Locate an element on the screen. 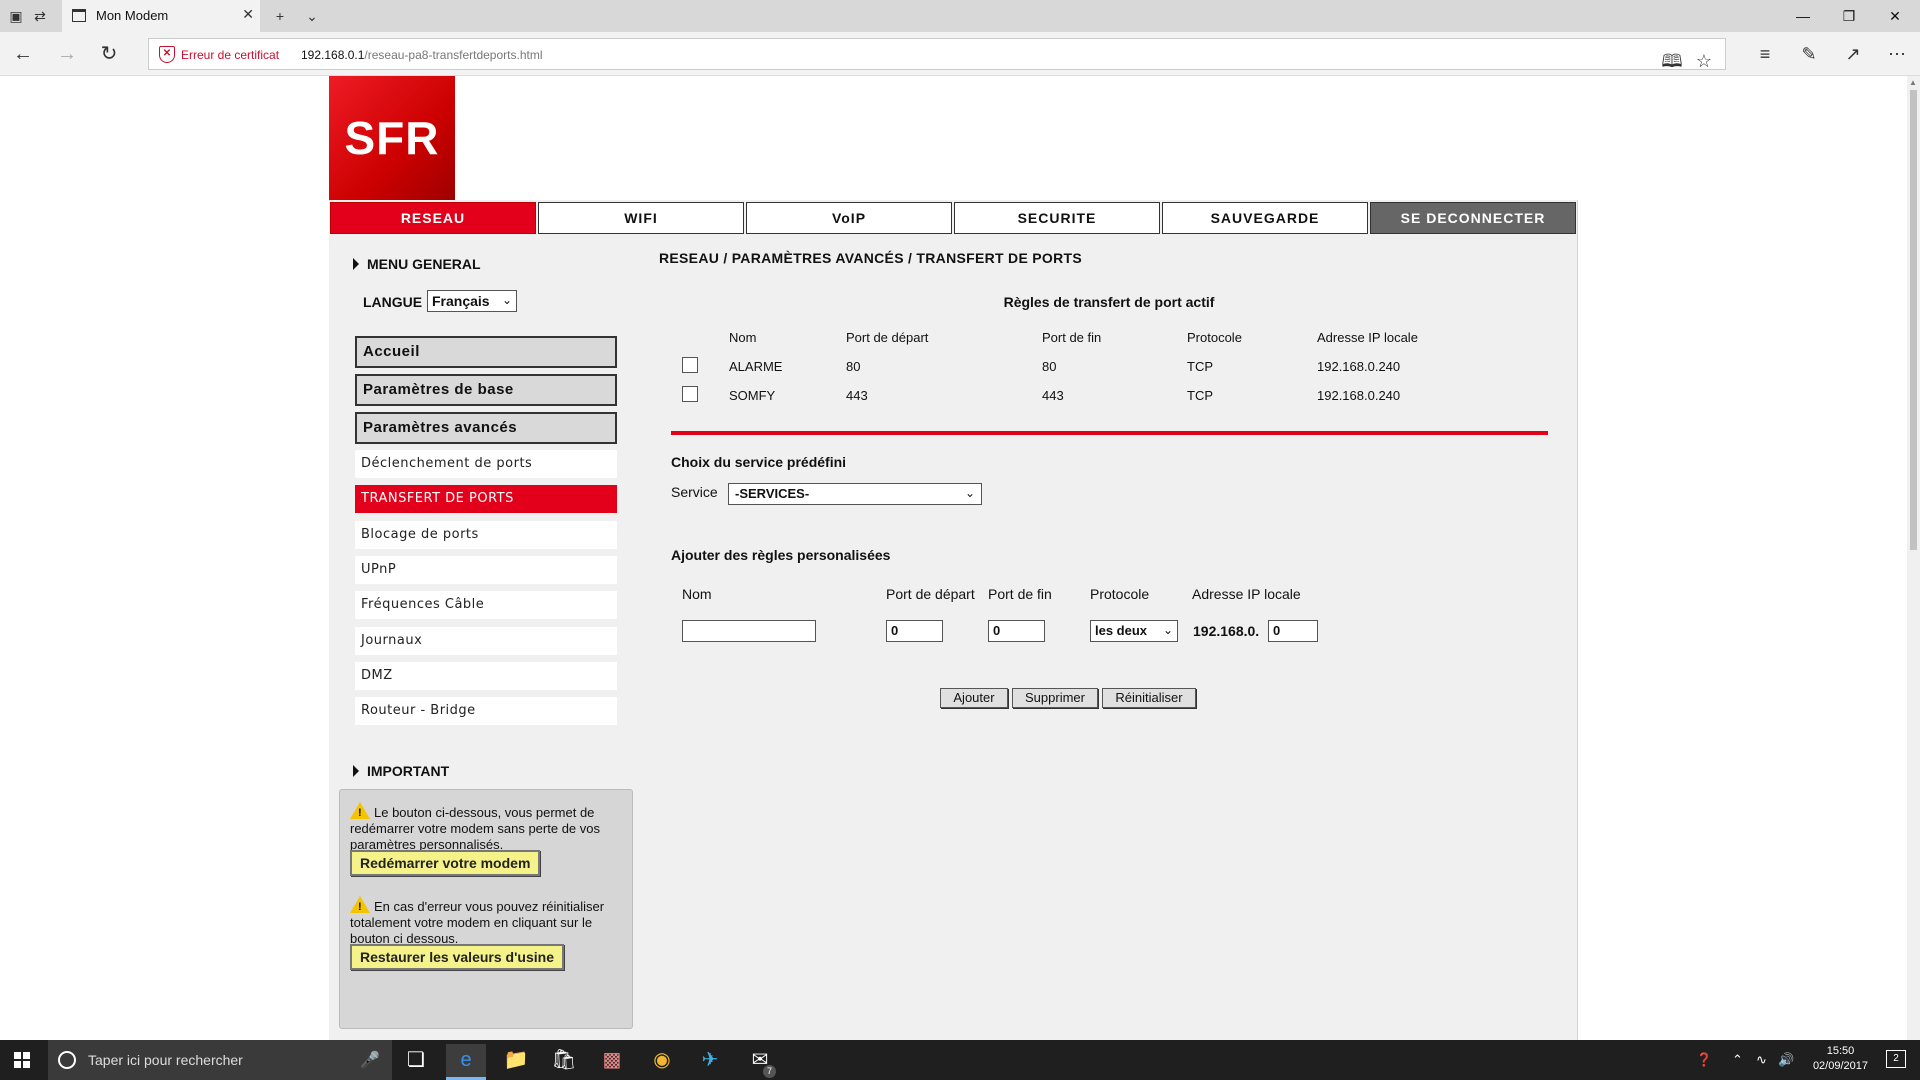 The image size is (1920, 1080). service-value: -SERVICES- is located at coordinates (772, 493).